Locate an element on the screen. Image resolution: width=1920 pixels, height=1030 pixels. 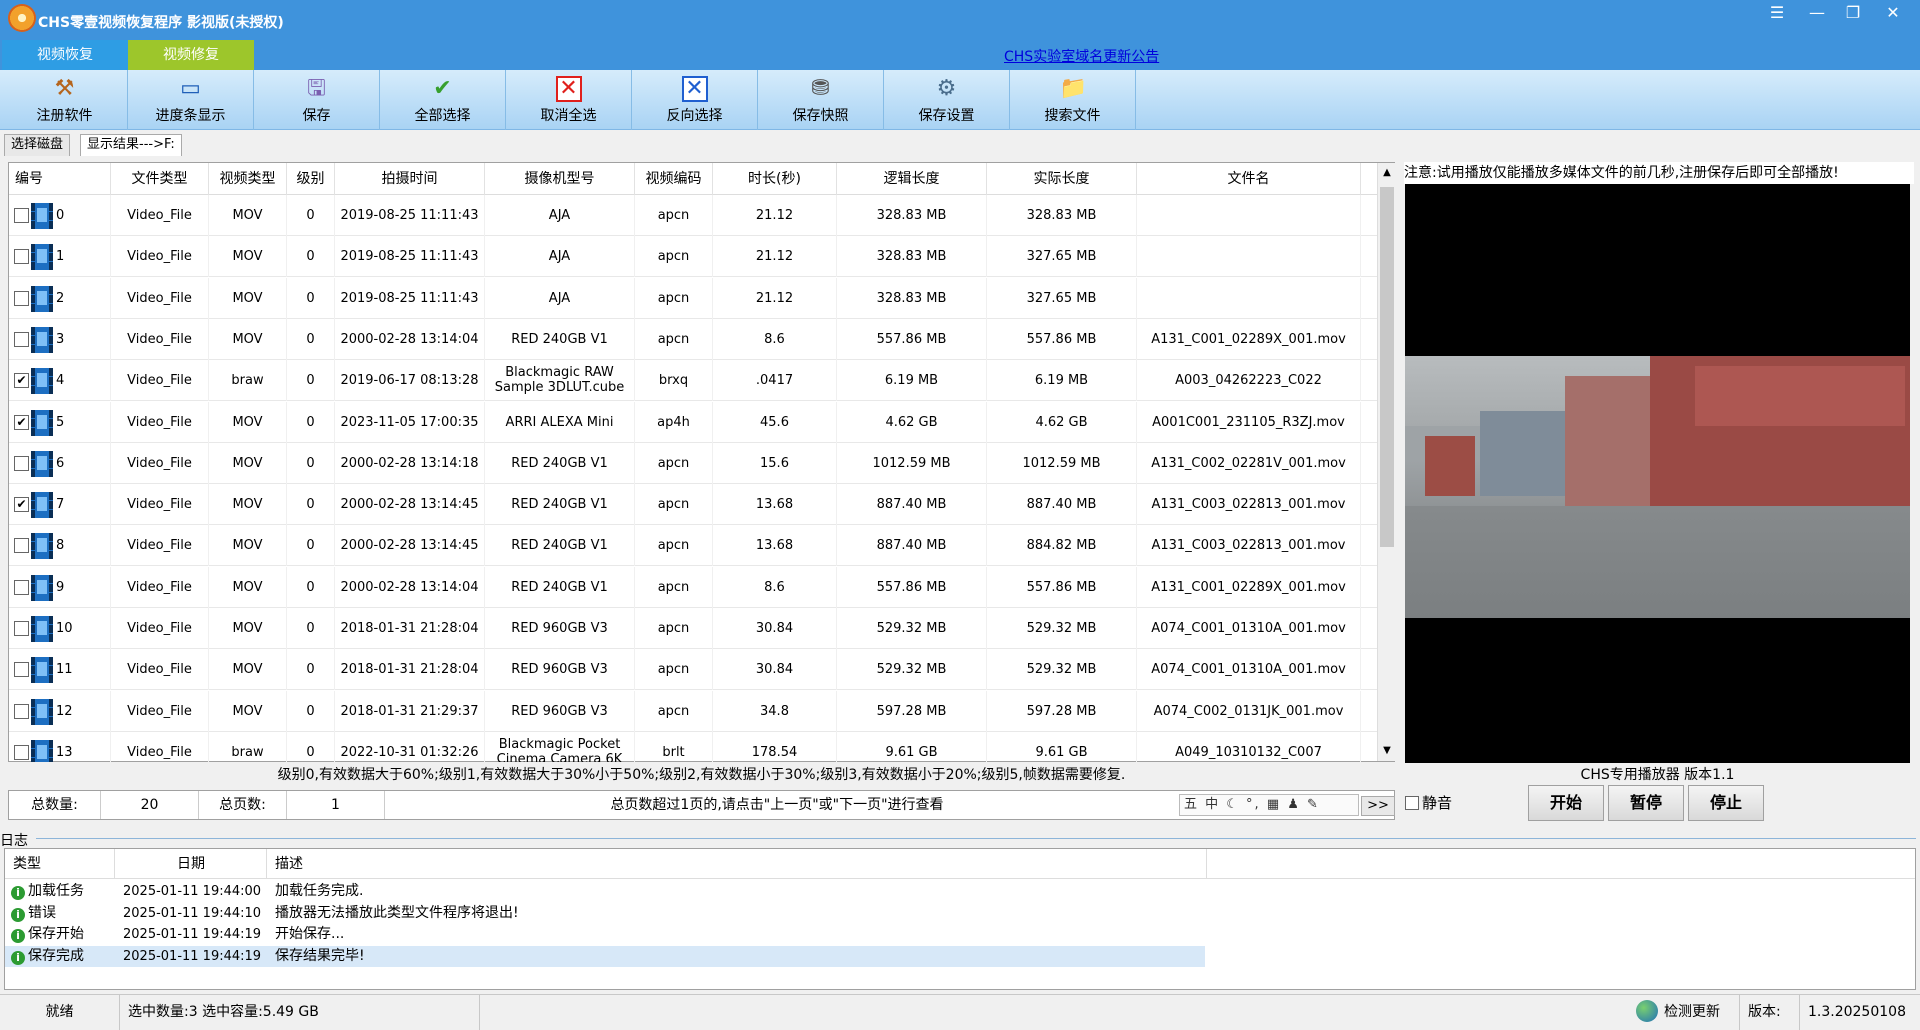
invert-selection-button: ✕ 反向选择 is located at coordinates (695, 100).